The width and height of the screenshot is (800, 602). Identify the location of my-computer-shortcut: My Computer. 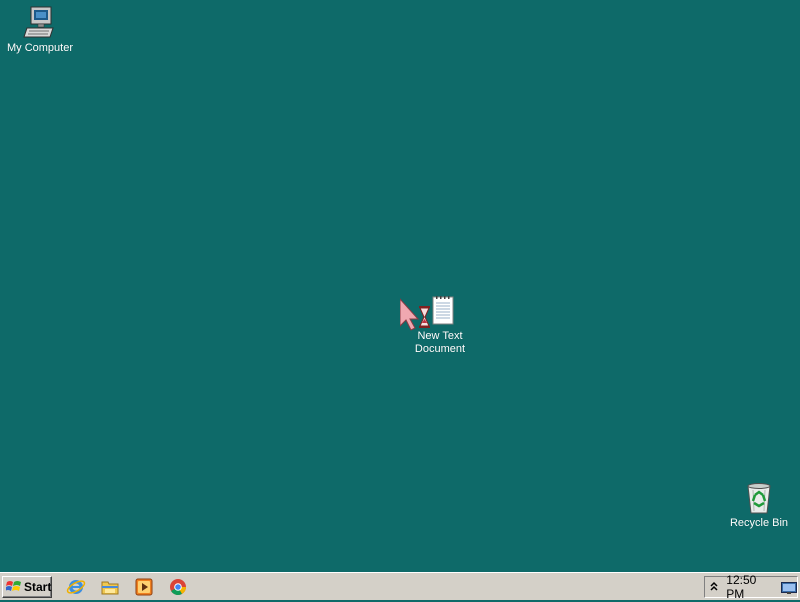
(40, 30).